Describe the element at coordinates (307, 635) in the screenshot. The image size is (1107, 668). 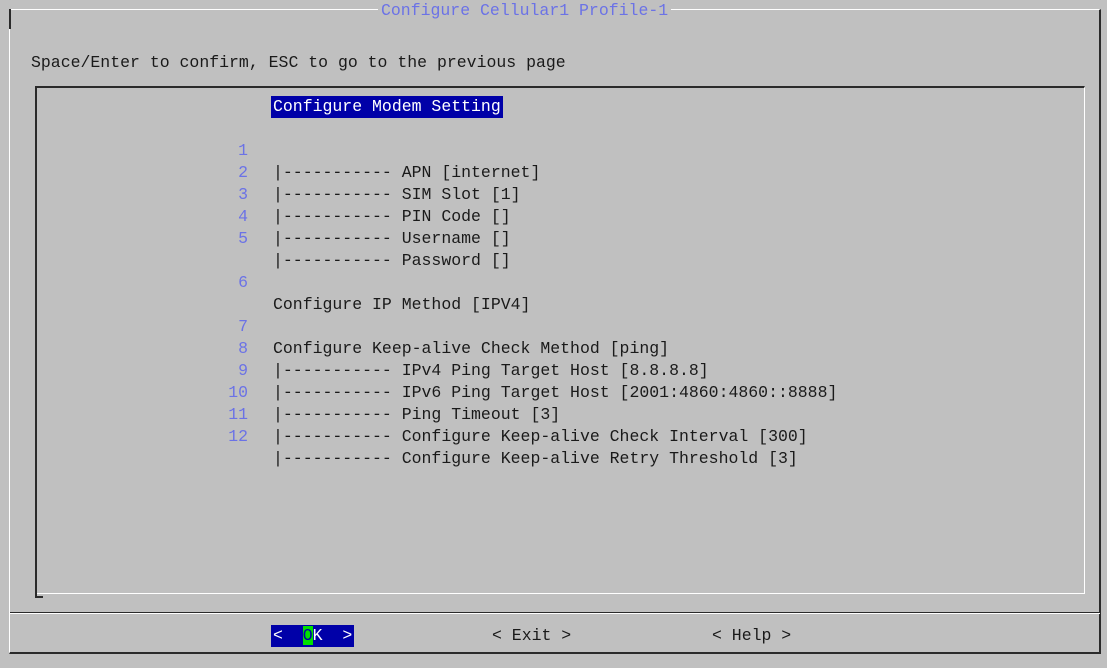
I see `ok-button-hotkey: O` at that location.